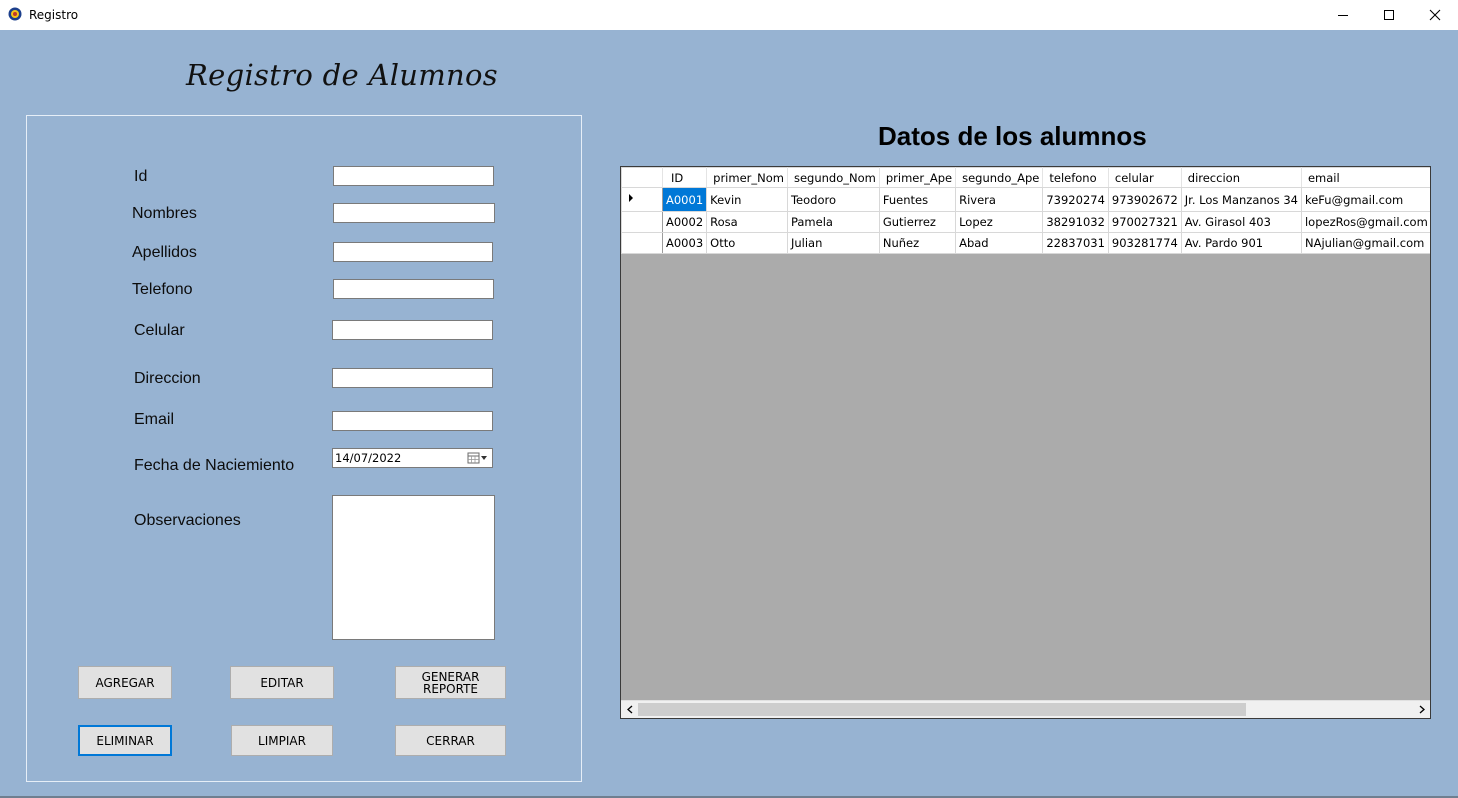 The width and height of the screenshot is (1458, 798). What do you see at coordinates (1075, 243) in the screenshot?
I see `table-cell: 22837031` at bounding box center [1075, 243].